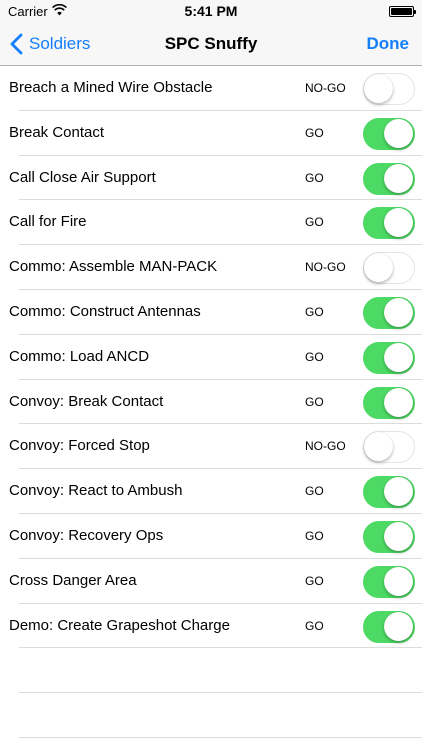 The height and width of the screenshot is (750, 422). What do you see at coordinates (211, 446) in the screenshot?
I see `task-row: Convoy: Forced Stop NO-GO` at bounding box center [211, 446].